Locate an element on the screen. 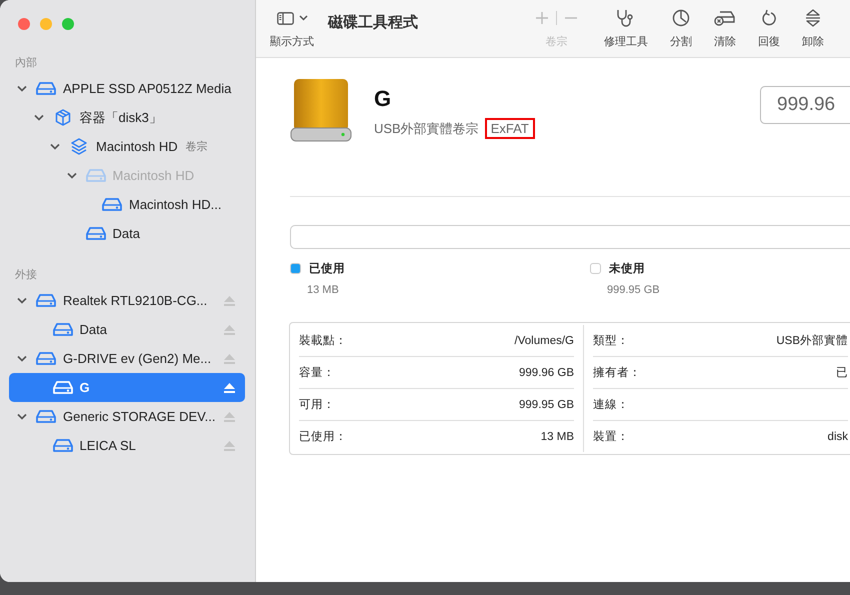 Image resolution: width=850 pixels, height=595 pixels. sidebar-item: Macintosh HD 卷宗 is located at coordinates (127, 146).